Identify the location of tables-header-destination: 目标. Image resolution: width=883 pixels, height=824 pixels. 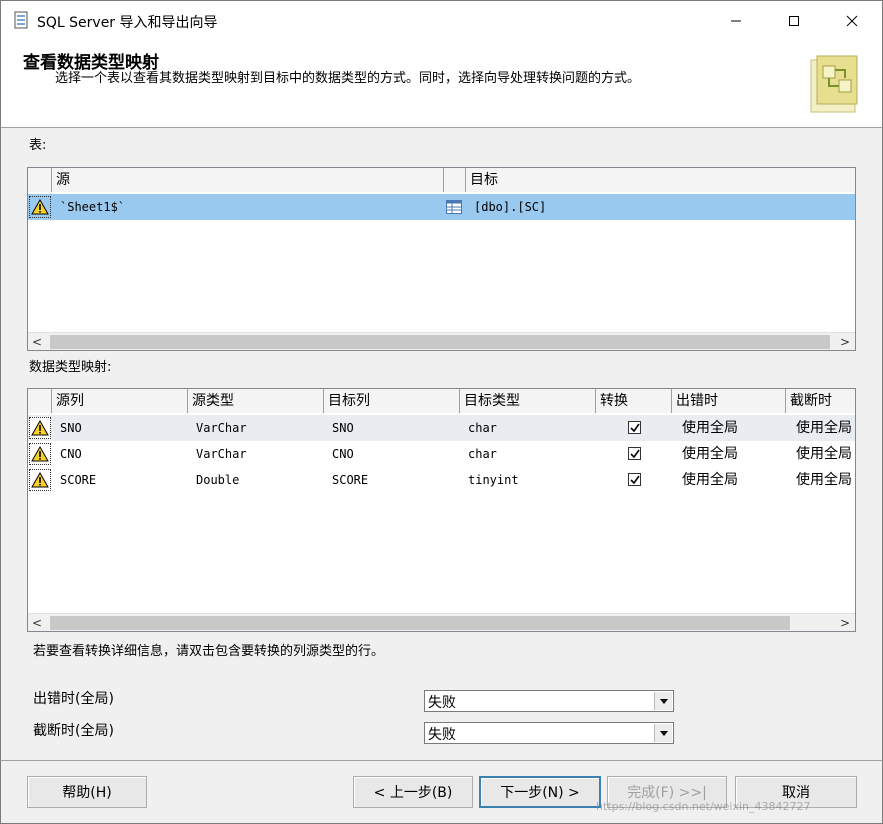
(660, 180).